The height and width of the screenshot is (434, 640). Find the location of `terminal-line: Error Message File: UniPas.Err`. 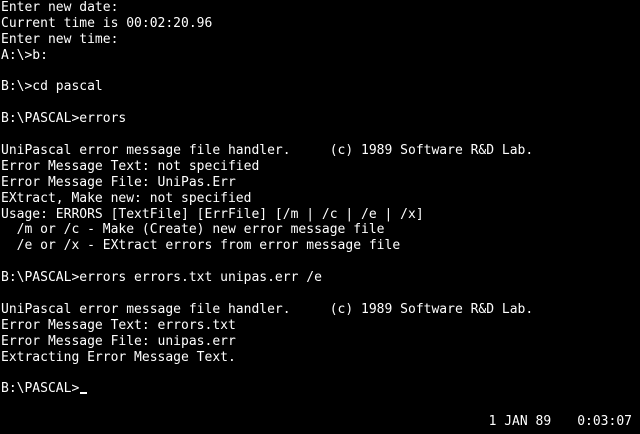

terminal-line: Error Message File: UniPas.Err is located at coordinates (118, 182).